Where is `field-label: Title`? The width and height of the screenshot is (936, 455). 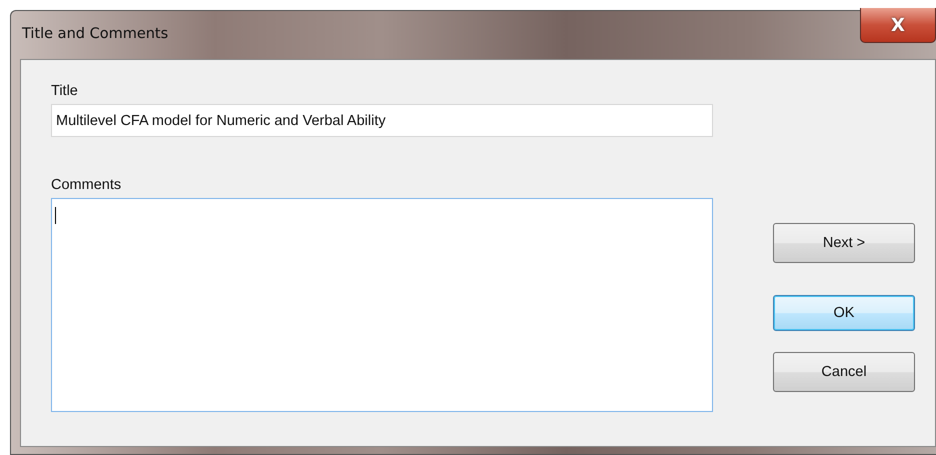
field-label: Title is located at coordinates (65, 91).